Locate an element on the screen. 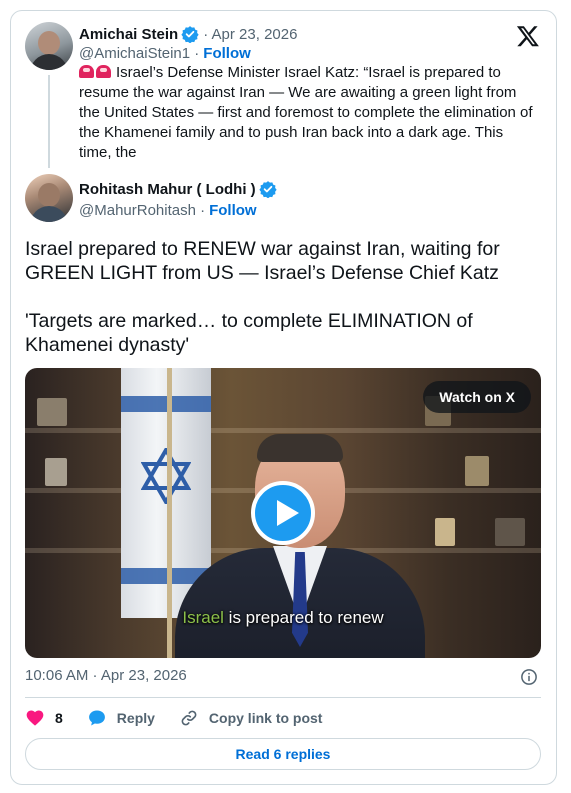 The image size is (571, 793). play-button-icon is located at coordinates (283, 513).